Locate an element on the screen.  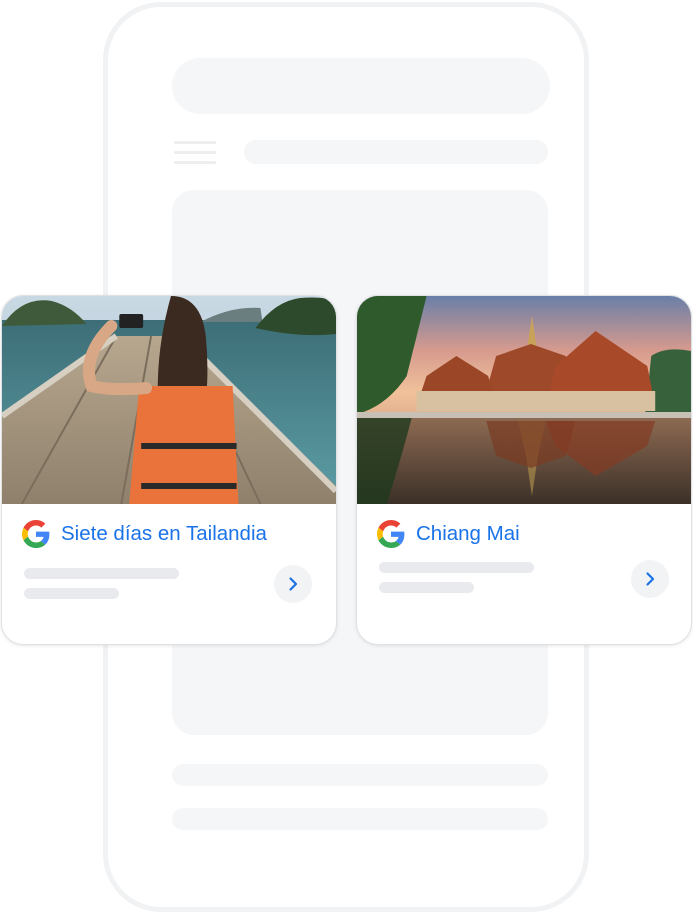
card-title-row: Chiang Mai is located at coordinates (448, 534).